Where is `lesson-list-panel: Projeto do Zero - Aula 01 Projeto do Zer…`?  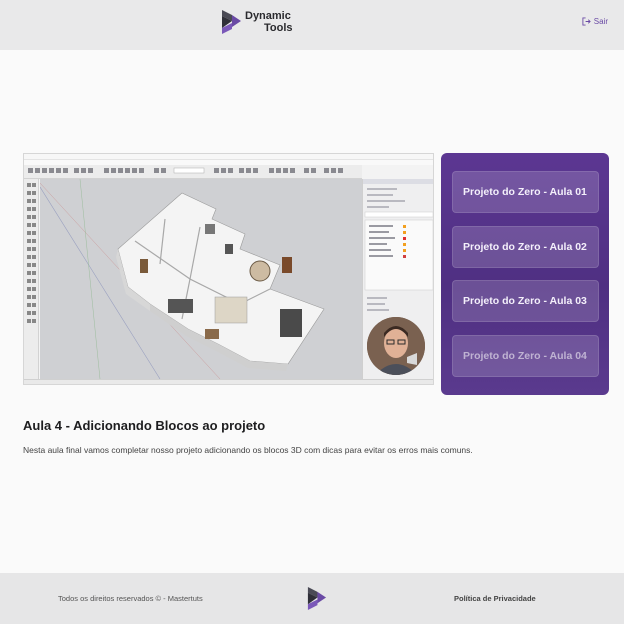 lesson-list-panel: Projeto do Zero - Aula 01 Projeto do Zer… is located at coordinates (525, 274).